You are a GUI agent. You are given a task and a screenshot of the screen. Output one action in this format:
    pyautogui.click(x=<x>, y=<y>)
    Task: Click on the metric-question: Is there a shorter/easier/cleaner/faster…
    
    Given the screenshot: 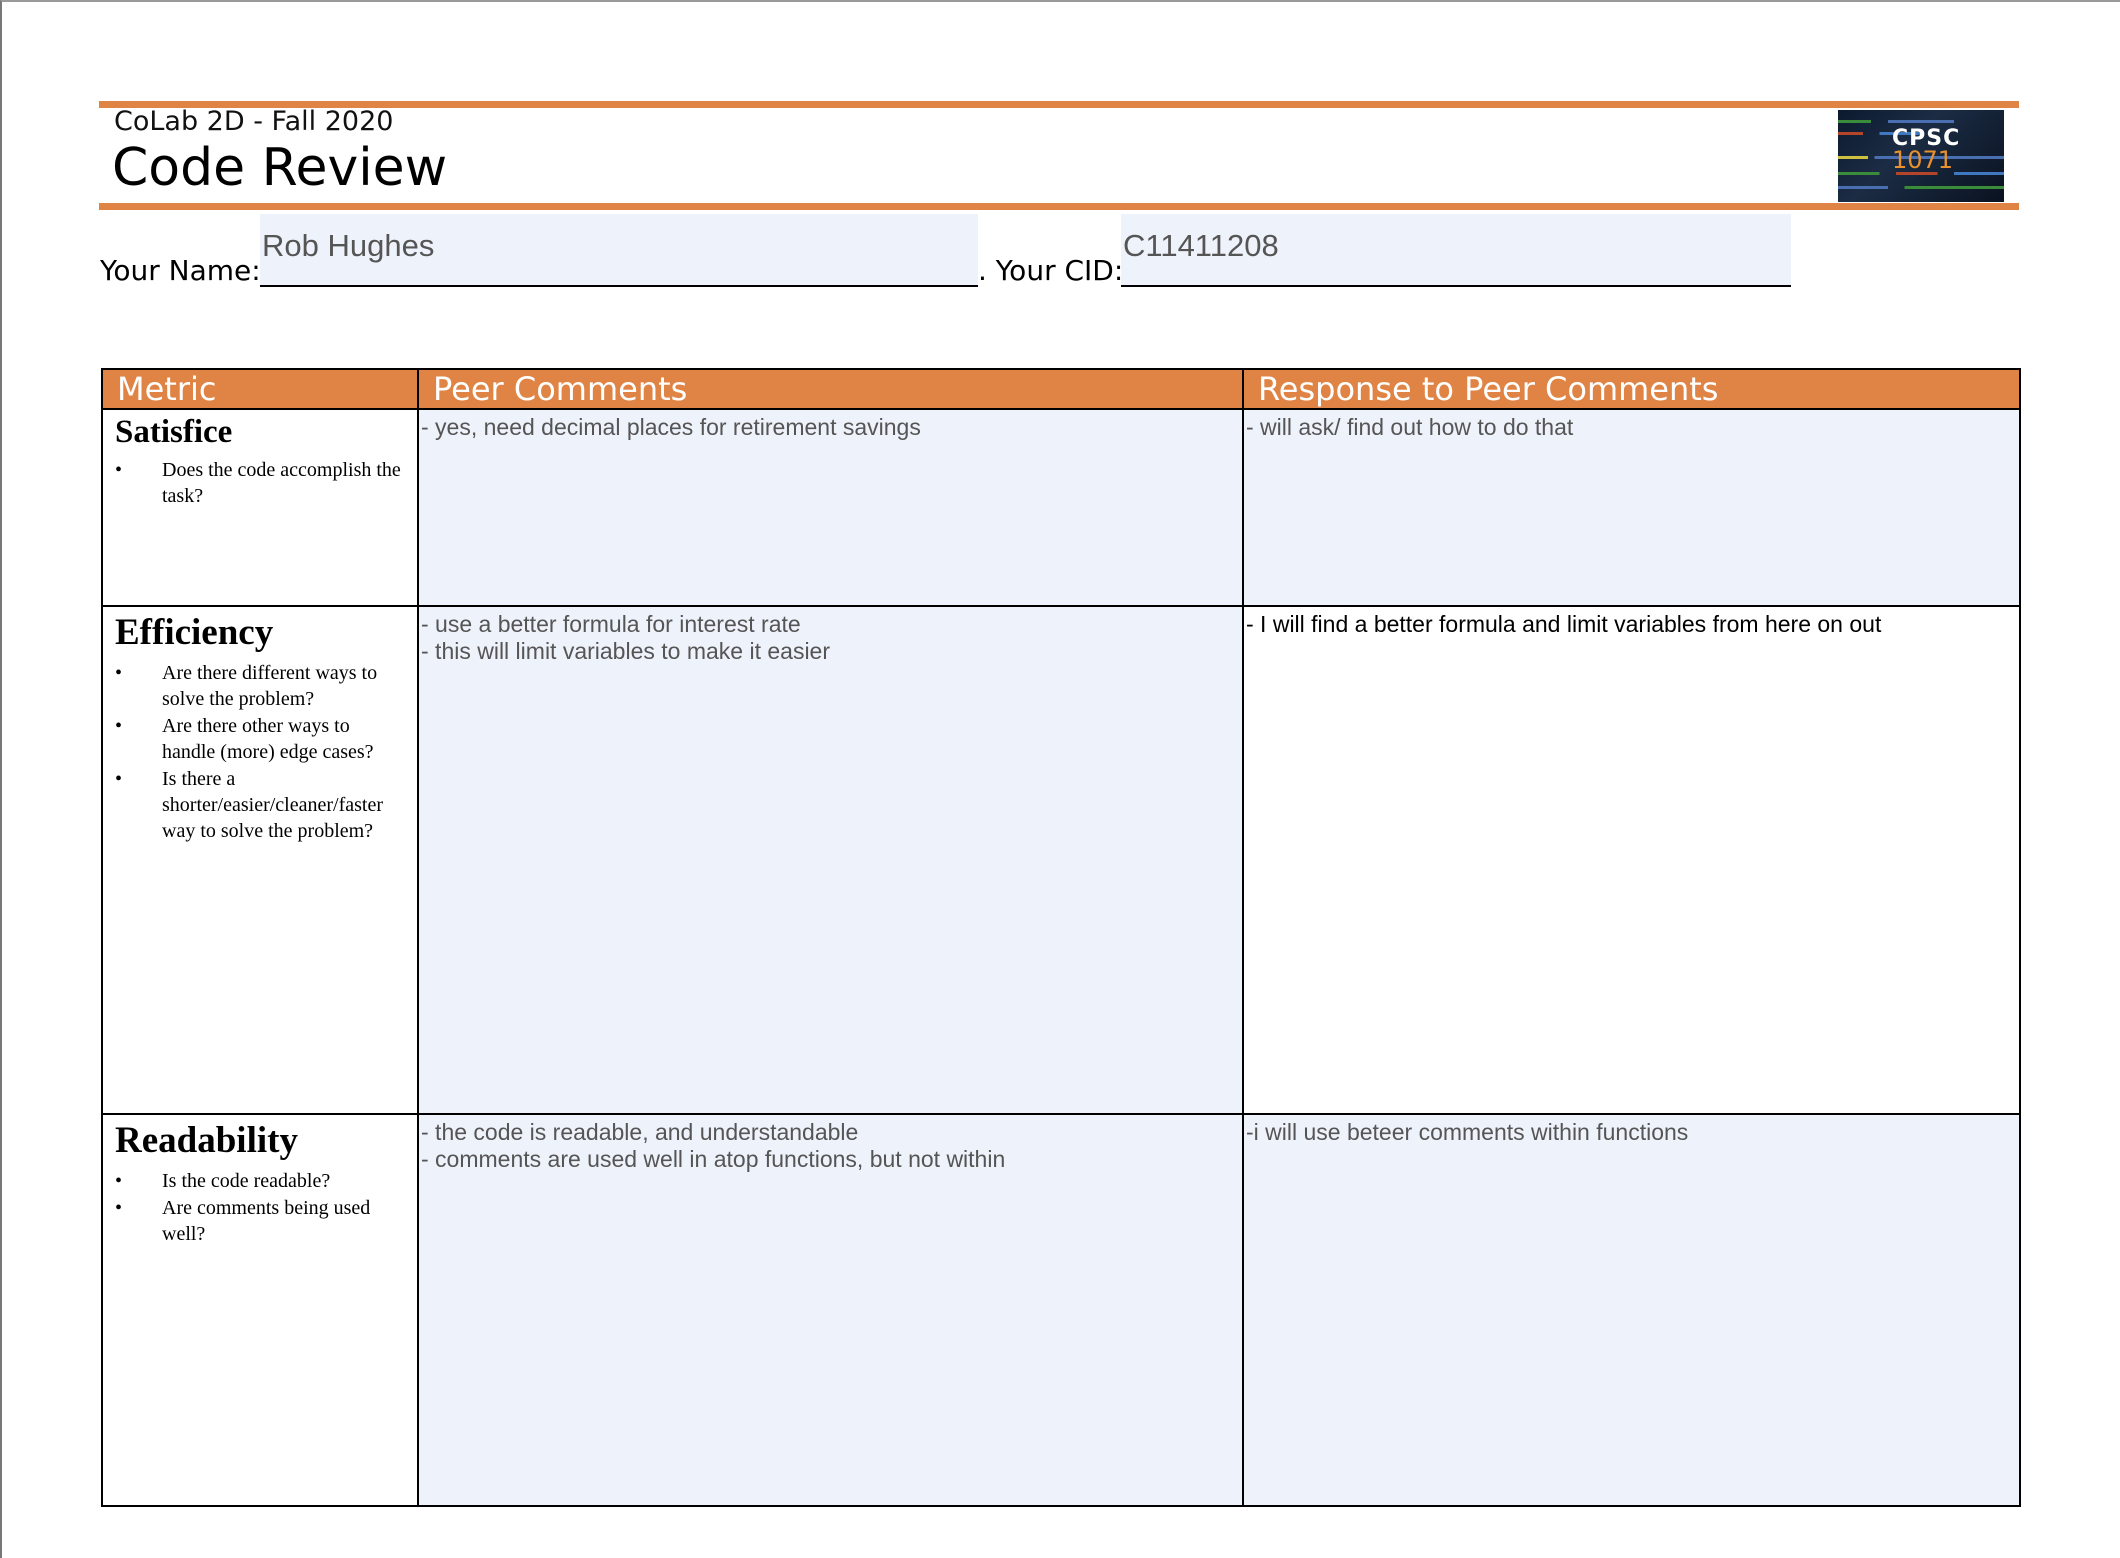 What is the action you would take?
    pyautogui.click(x=260, y=805)
    